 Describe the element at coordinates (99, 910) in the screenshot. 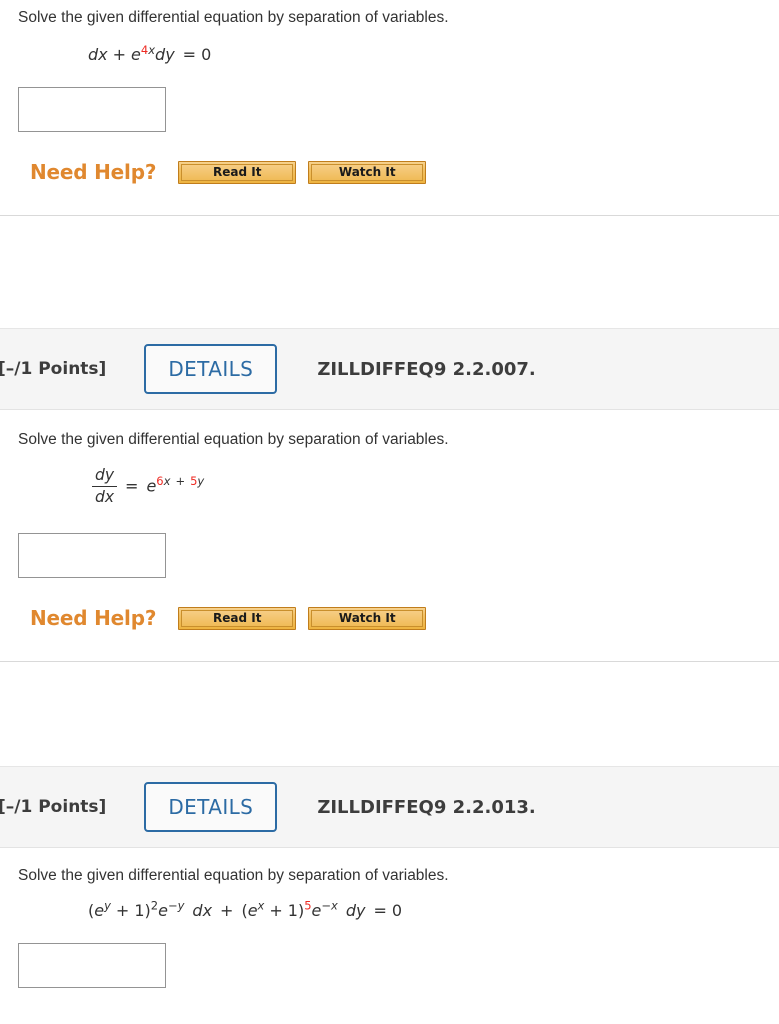

I see `eq3-left-base: e` at that location.